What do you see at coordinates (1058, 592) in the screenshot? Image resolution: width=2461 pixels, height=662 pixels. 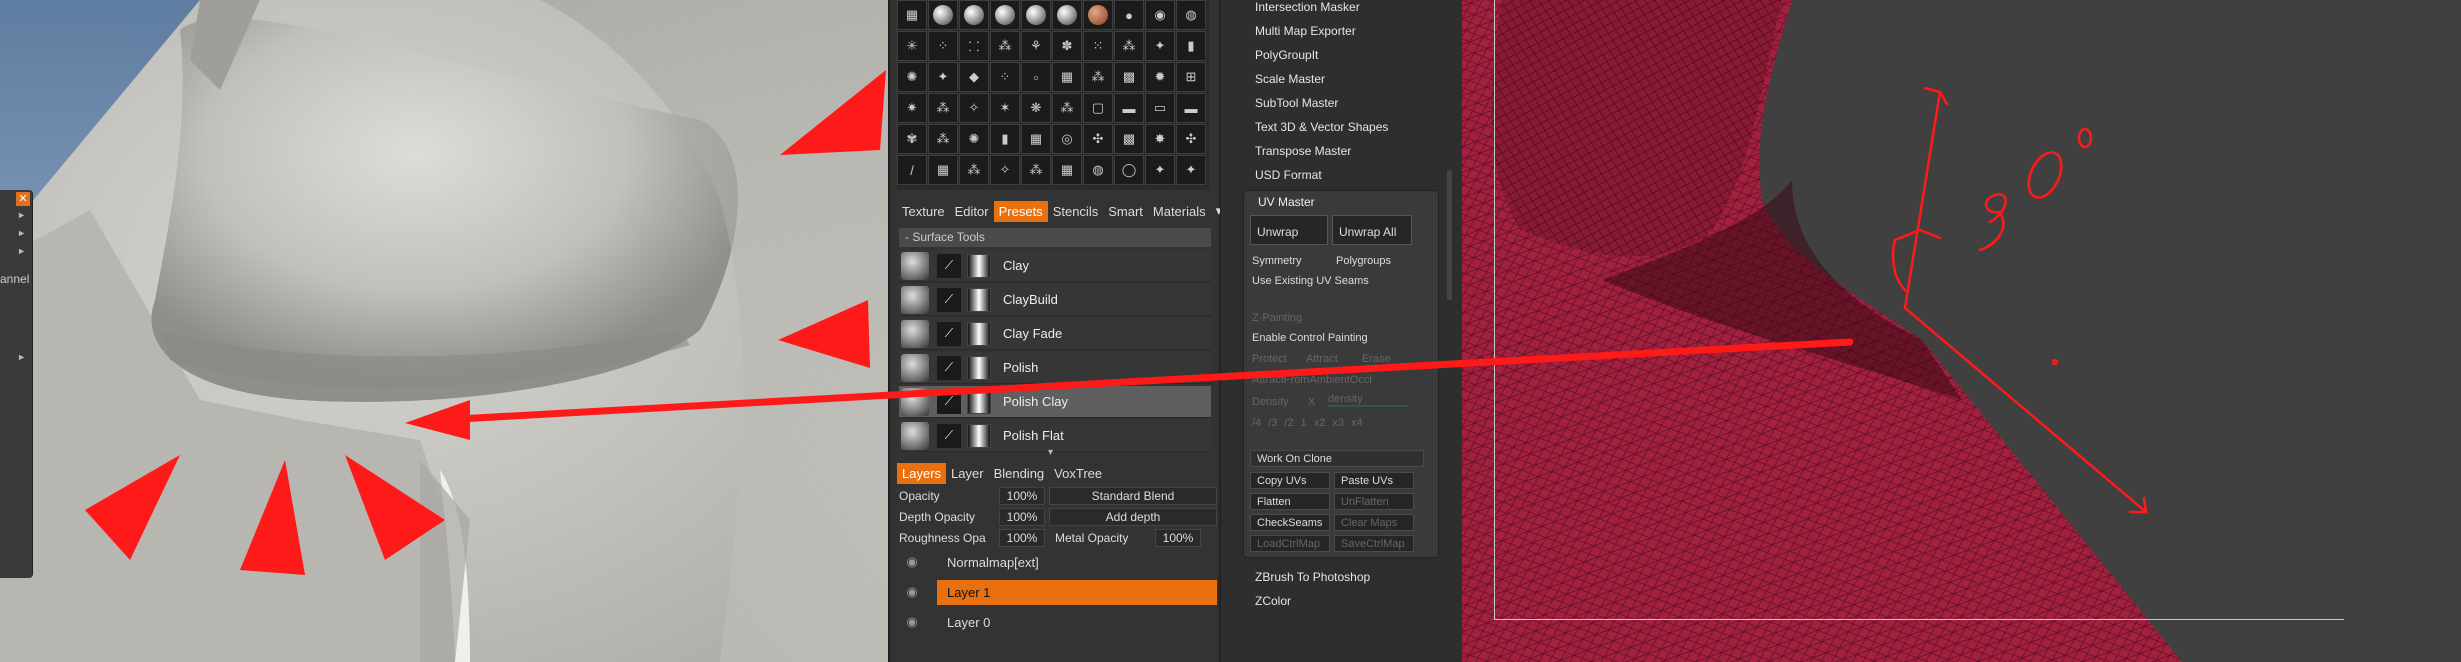 I see `layer-row-active: ◉ Layer 1` at bounding box center [1058, 592].